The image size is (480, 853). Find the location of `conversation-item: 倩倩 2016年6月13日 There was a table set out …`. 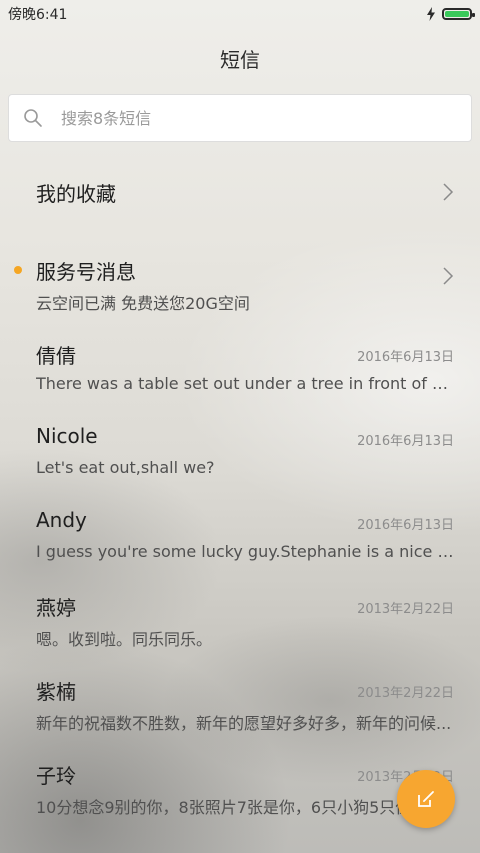

conversation-item: 倩倩 2016年6月13日 There was a table set out … is located at coordinates (240, 360).